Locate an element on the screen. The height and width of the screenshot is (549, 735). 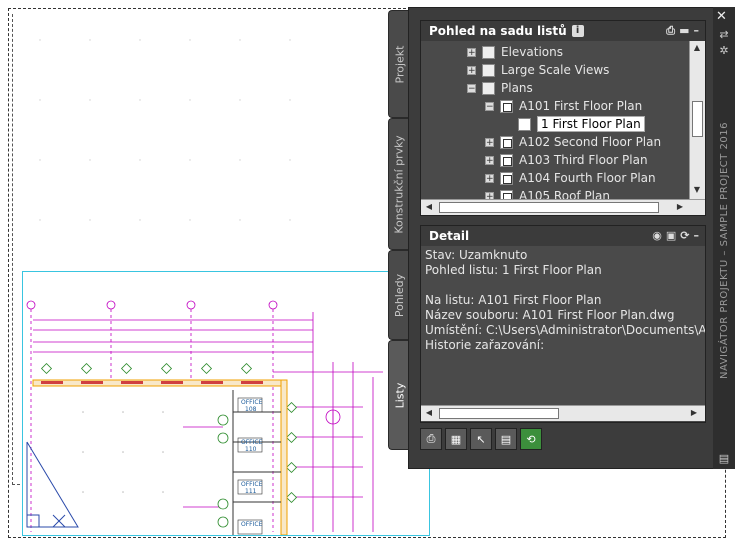
detail-header: Detail ◉ ▣ ⟳ – is located at coordinates (563, 236).